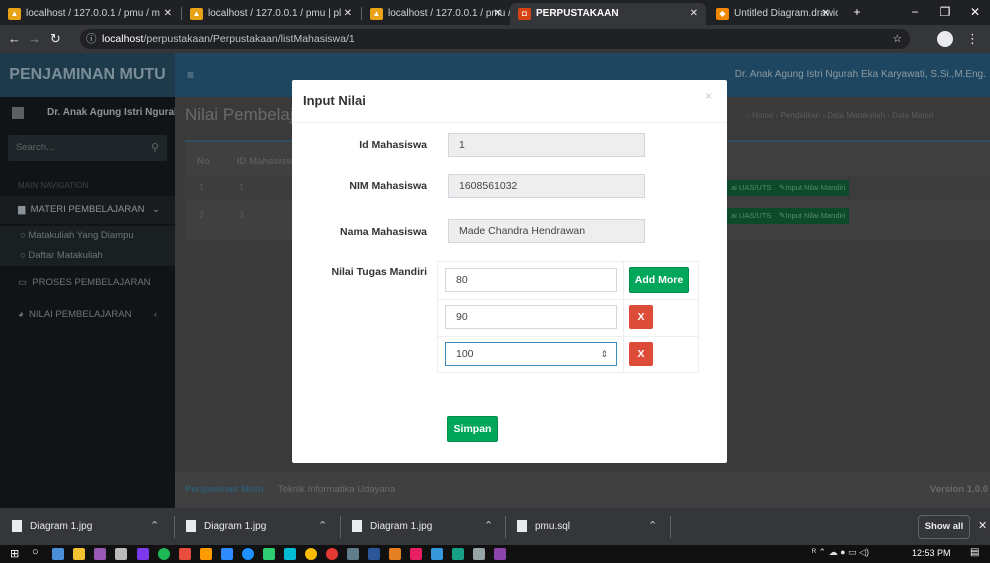 Image resolution: width=990 pixels, height=563 pixels. What do you see at coordinates (531, 354) in the screenshot?
I see `tugas-input: 100 ⇕` at bounding box center [531, 354].